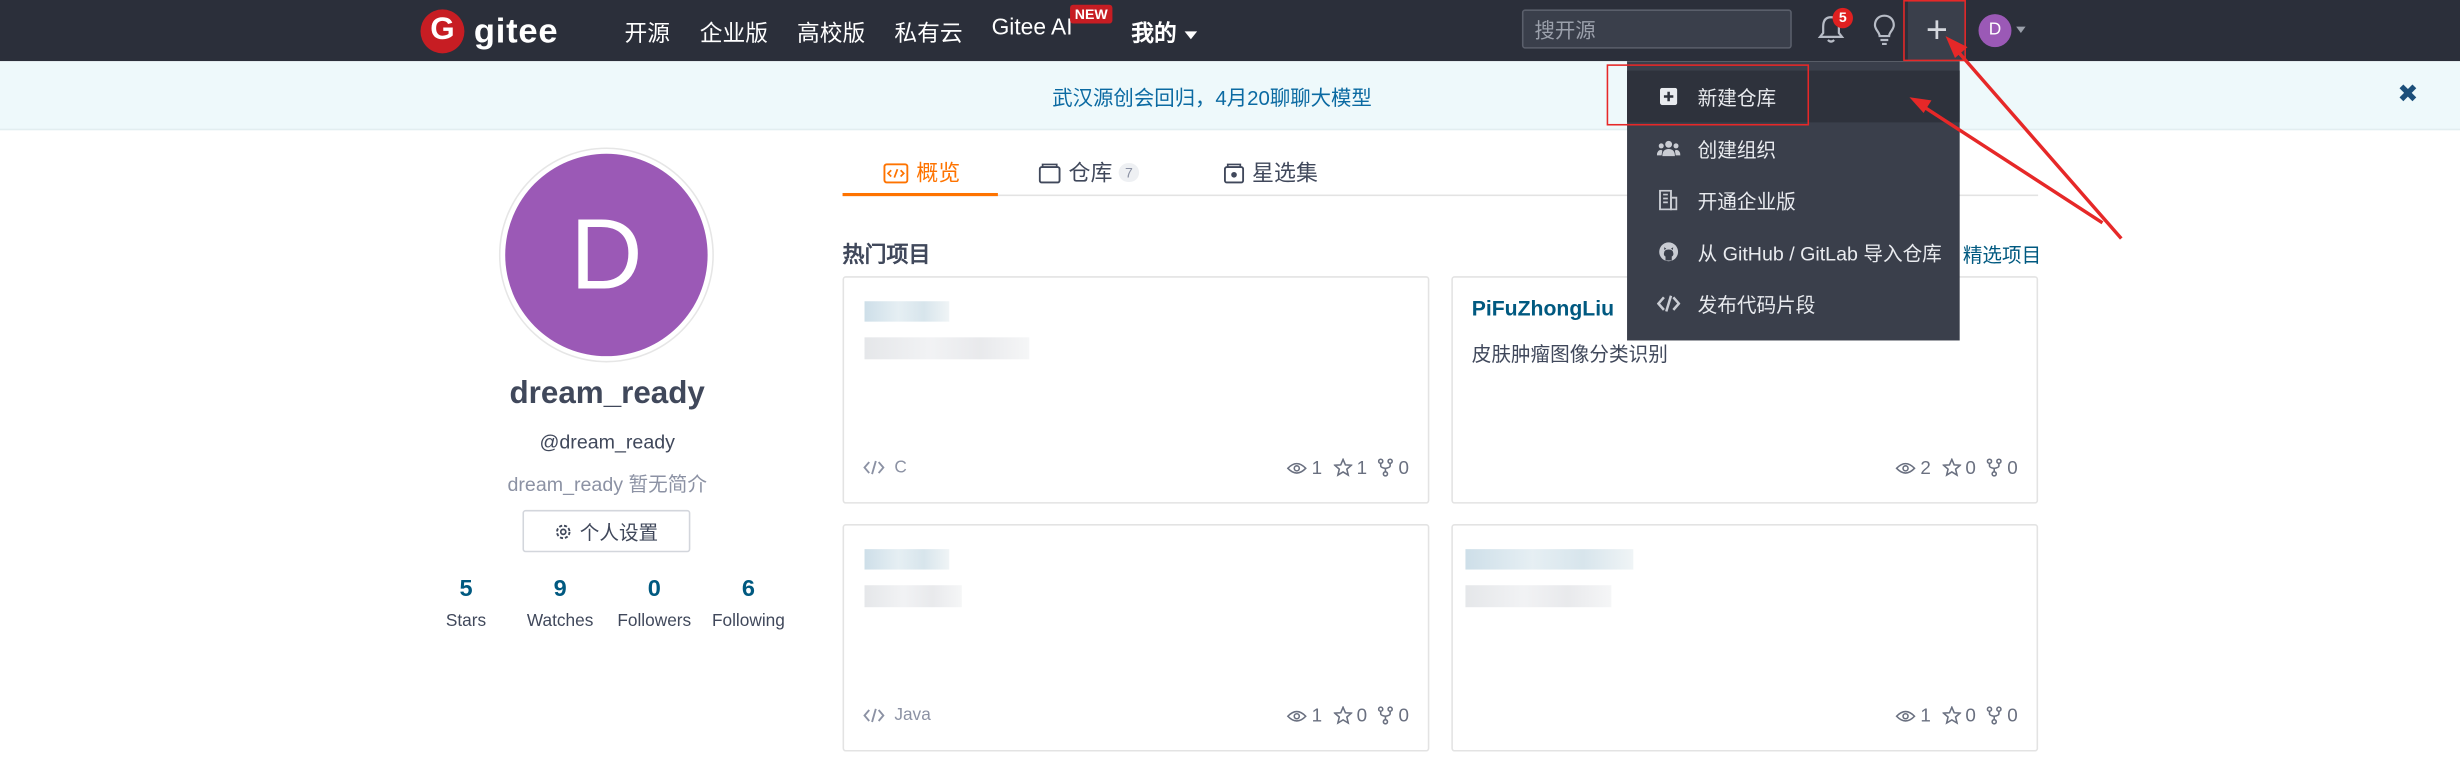  I want to click on tab-label: 仓库, so click(1090, 173).